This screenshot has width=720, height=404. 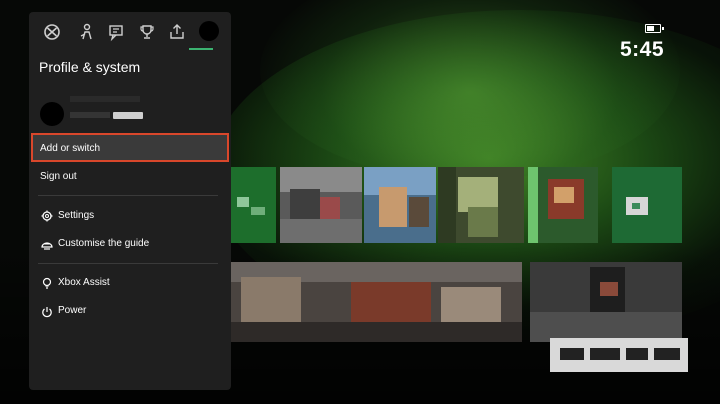 I want to click on controller-guide-icon, so click(x=47, y=244).